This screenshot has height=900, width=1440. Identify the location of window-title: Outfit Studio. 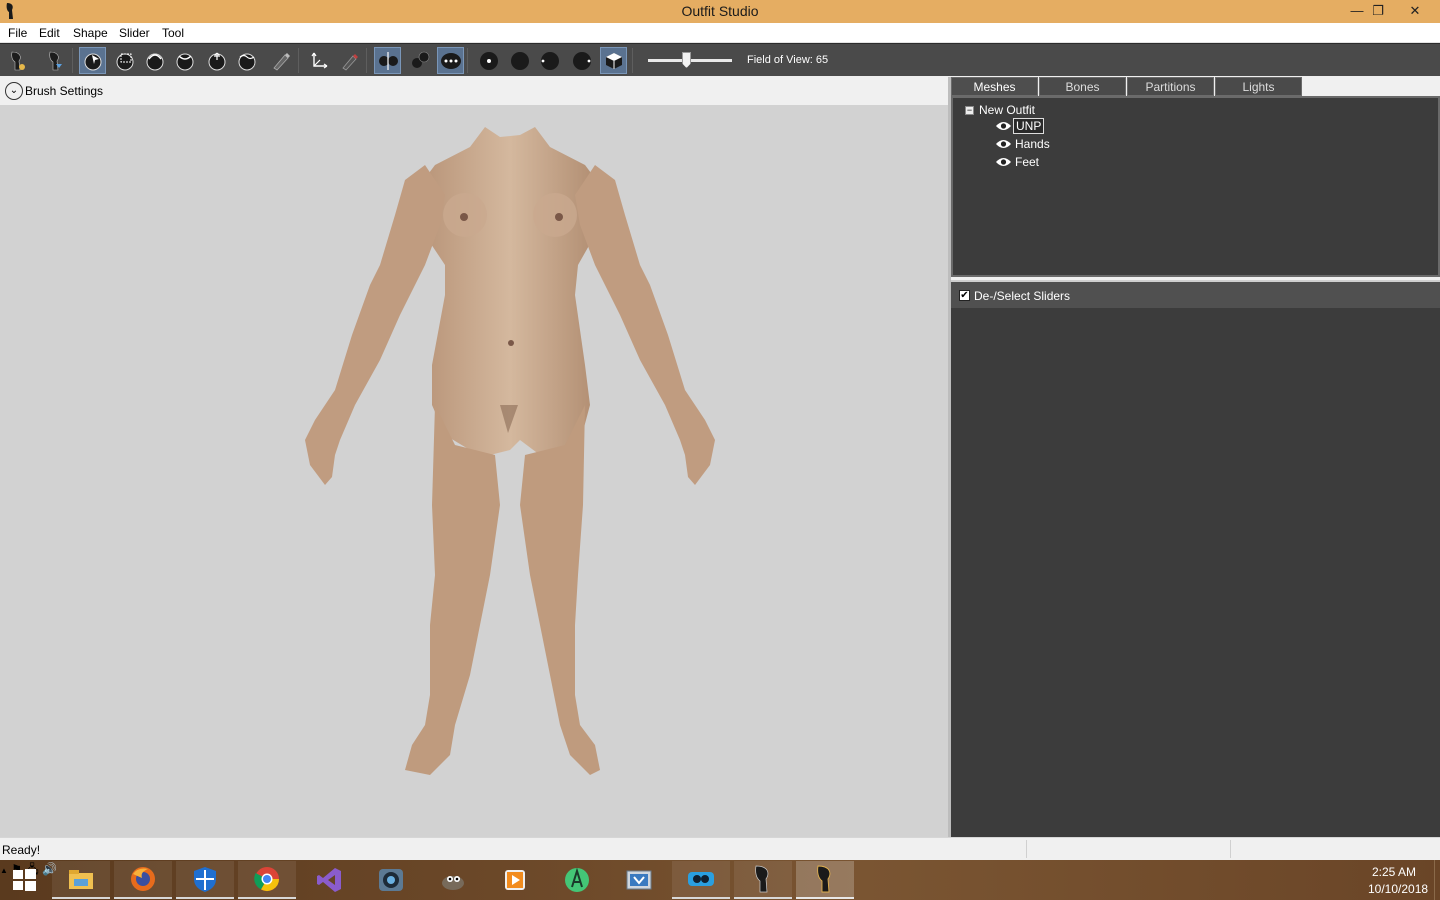
(720, 11).